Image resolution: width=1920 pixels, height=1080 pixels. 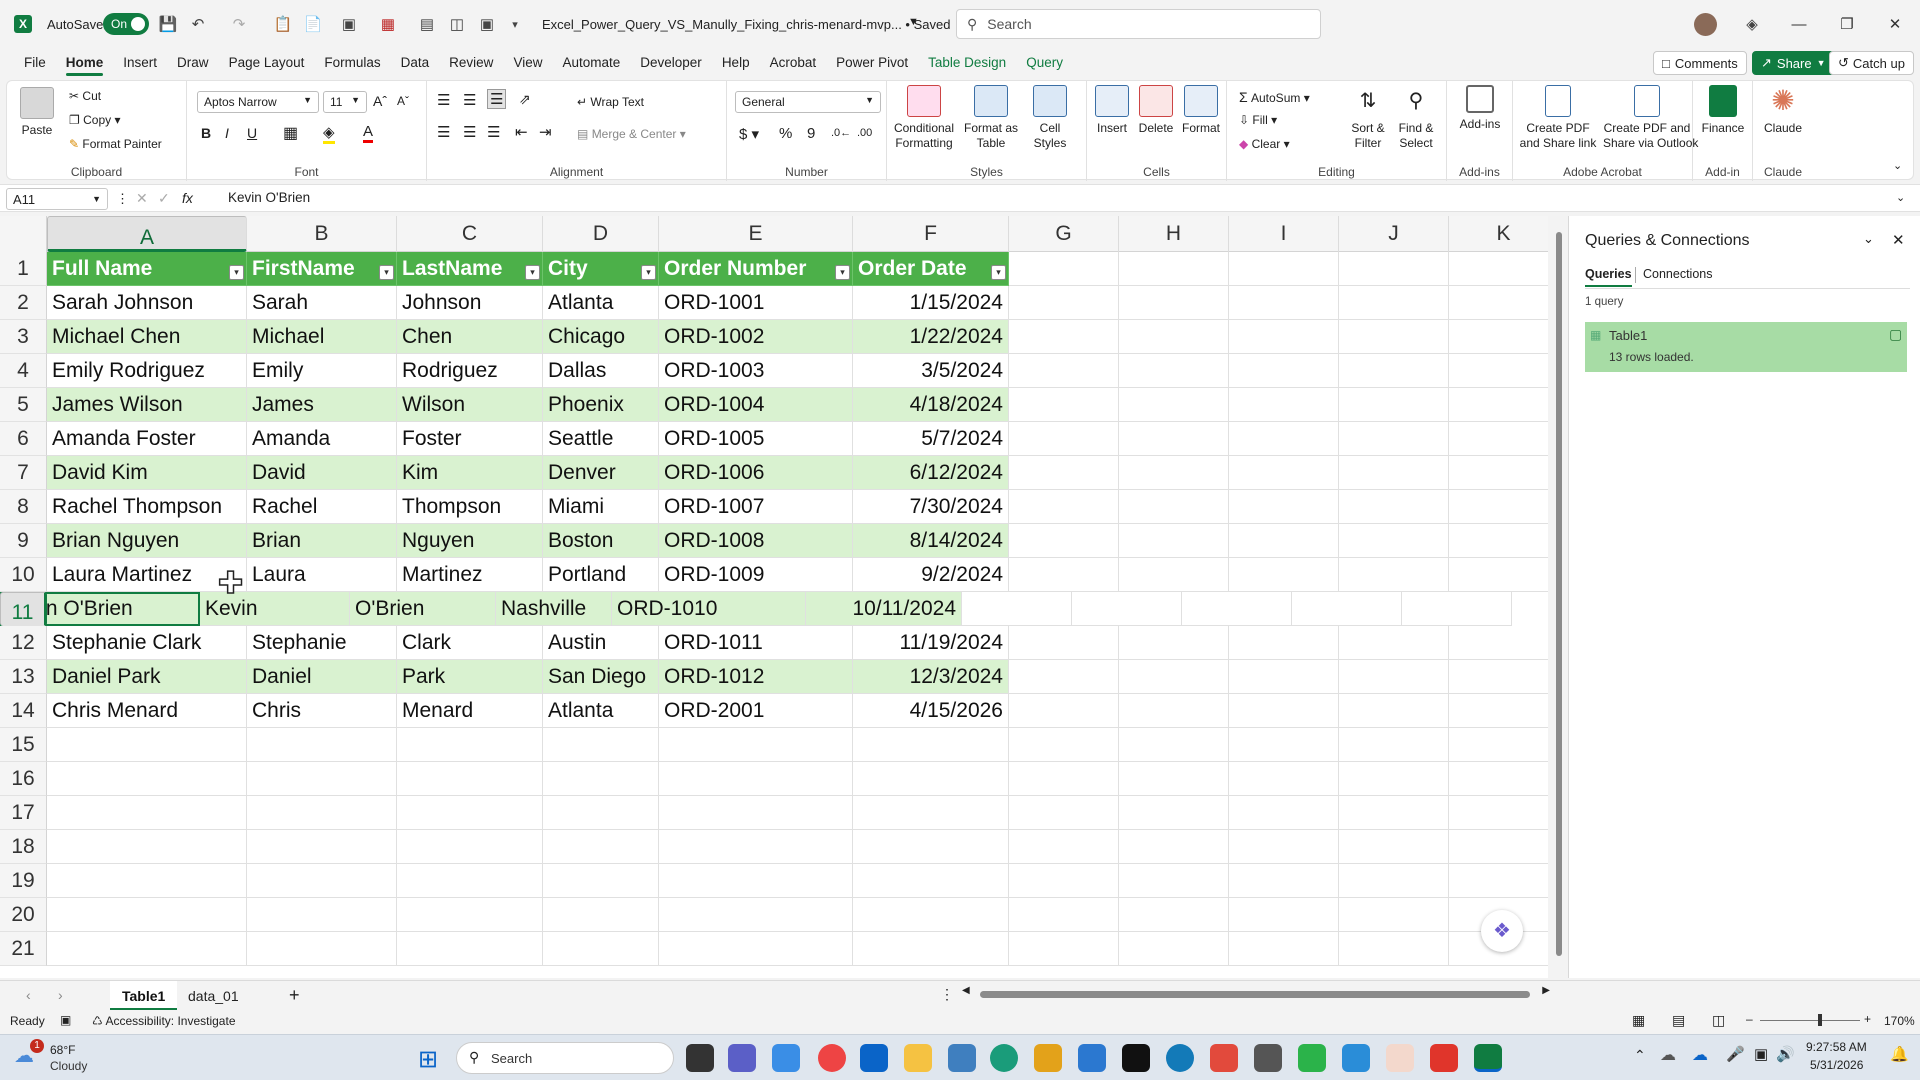 What do you see at coordinates (1284, 234) in the screenshot?
I see `column-header-i: I` at bounding box center [1284, 234].